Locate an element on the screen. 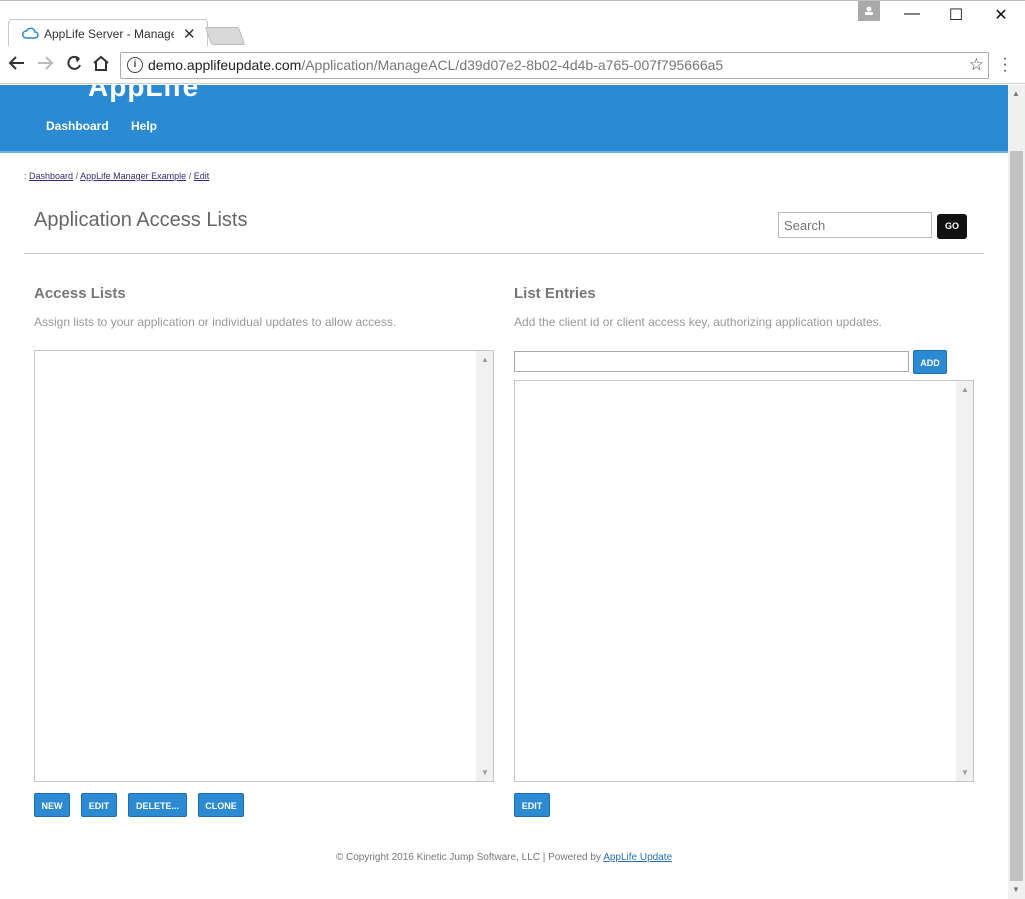 The image size is (1025, 899). breadcrumb-applife-manager-example: AppLife Manager Example is located at coordinates (133, 176).